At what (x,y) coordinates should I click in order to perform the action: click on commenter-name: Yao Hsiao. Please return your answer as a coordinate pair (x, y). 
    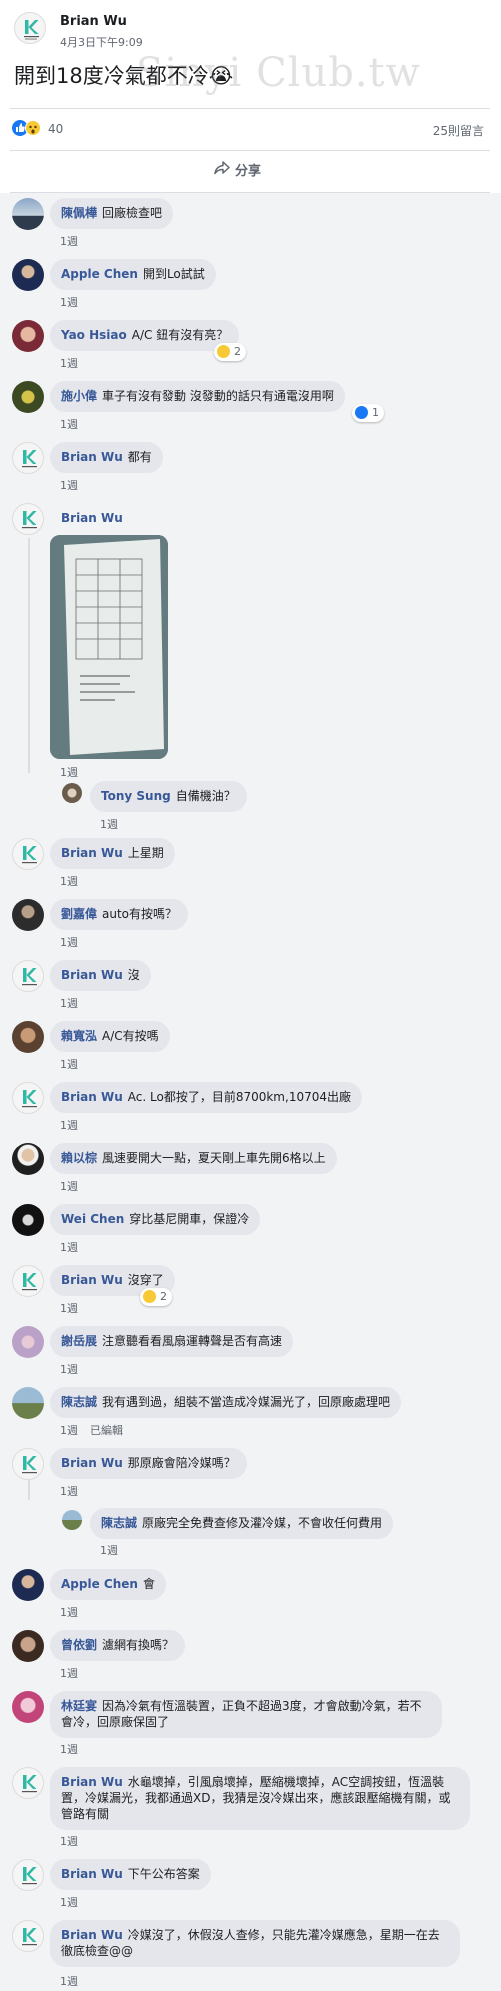
    Looking at the image, I should click on (94, 335).